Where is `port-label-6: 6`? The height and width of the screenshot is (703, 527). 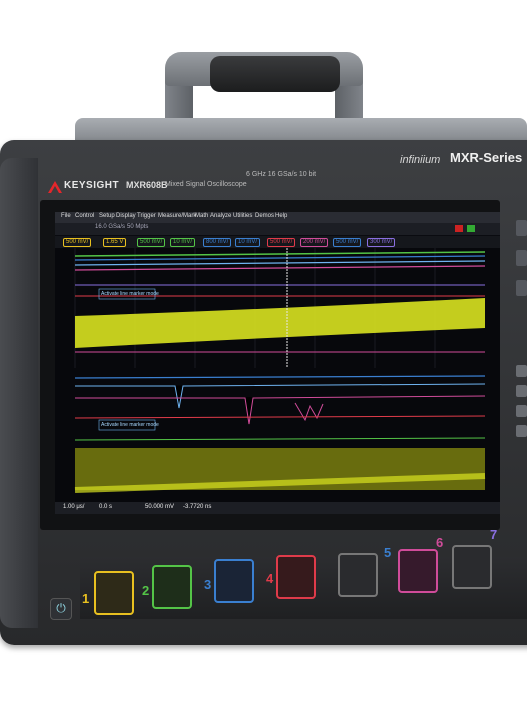
port-label-6: 6 is located at coordinates (440, 542).